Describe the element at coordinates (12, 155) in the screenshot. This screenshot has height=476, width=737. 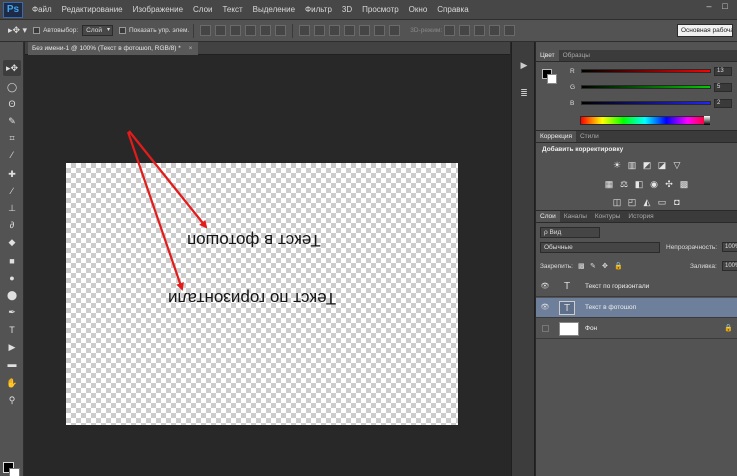
I see `eyedropper-tool-icon: ⁄` at that location.